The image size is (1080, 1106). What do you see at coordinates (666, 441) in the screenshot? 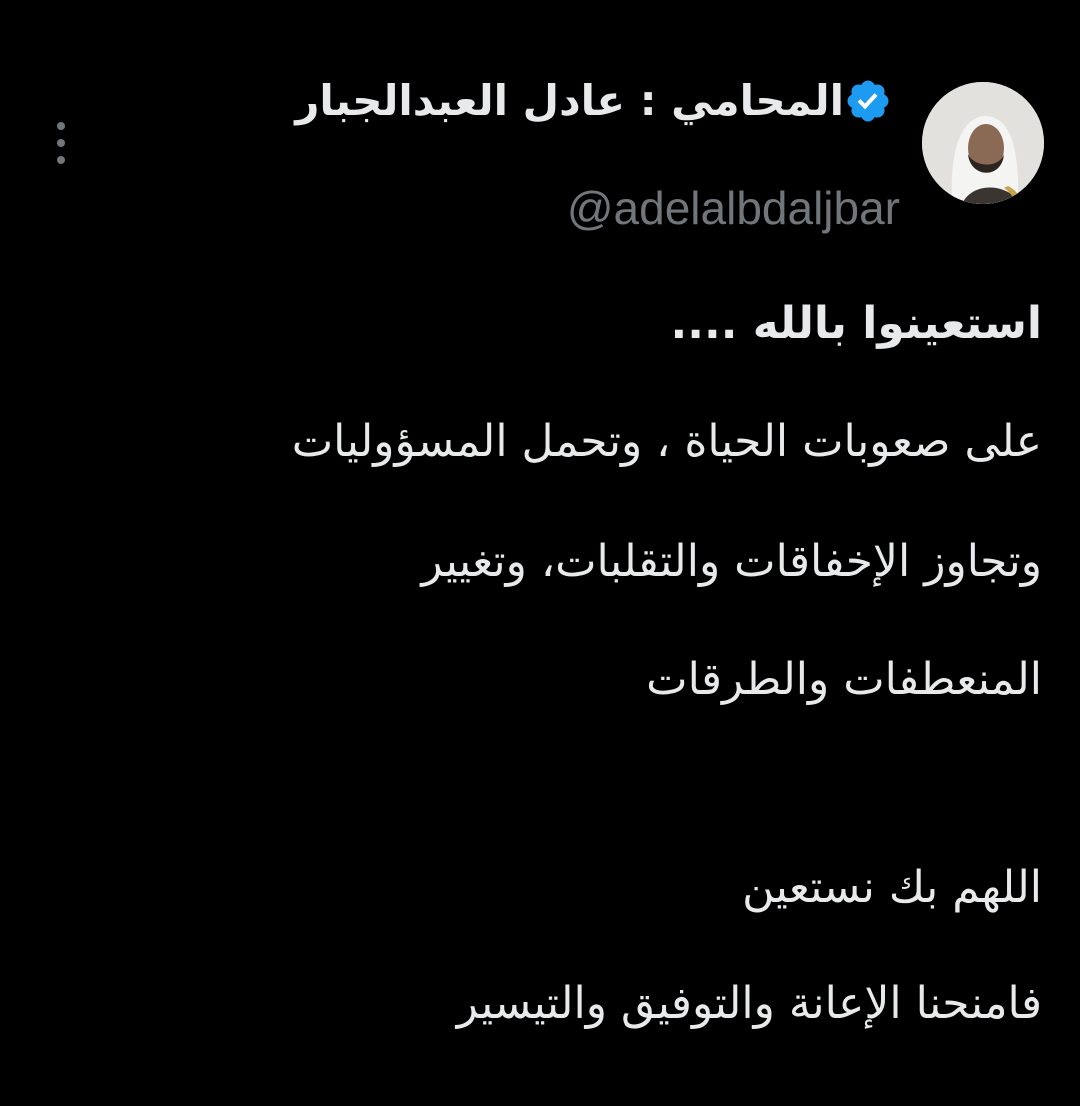
I see `tweet-text-line: على صعوبات الحياة ، وتحمل المسؤوليات` at bounding box center [666, 441].